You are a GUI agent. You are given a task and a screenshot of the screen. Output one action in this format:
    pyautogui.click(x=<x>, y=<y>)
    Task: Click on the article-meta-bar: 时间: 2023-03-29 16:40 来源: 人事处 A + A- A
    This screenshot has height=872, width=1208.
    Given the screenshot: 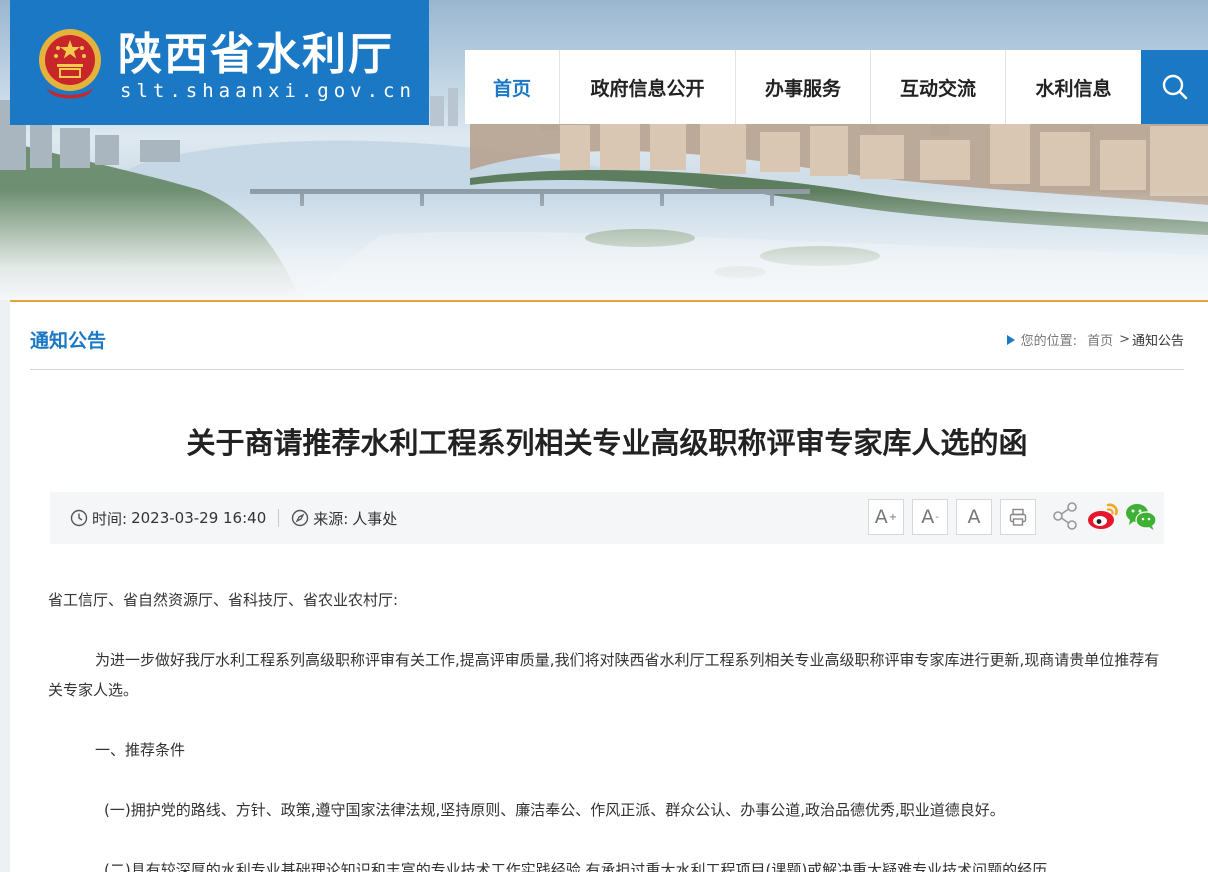 What is the action you would take?
    pyautogui.click(x=607, y=518)
    